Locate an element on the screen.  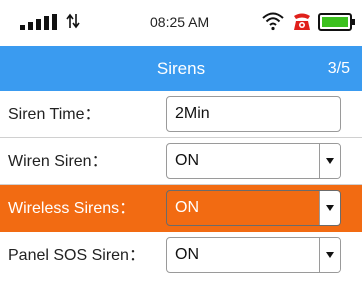
status-time: 08:25 AM is located at coordinates (180, 22).